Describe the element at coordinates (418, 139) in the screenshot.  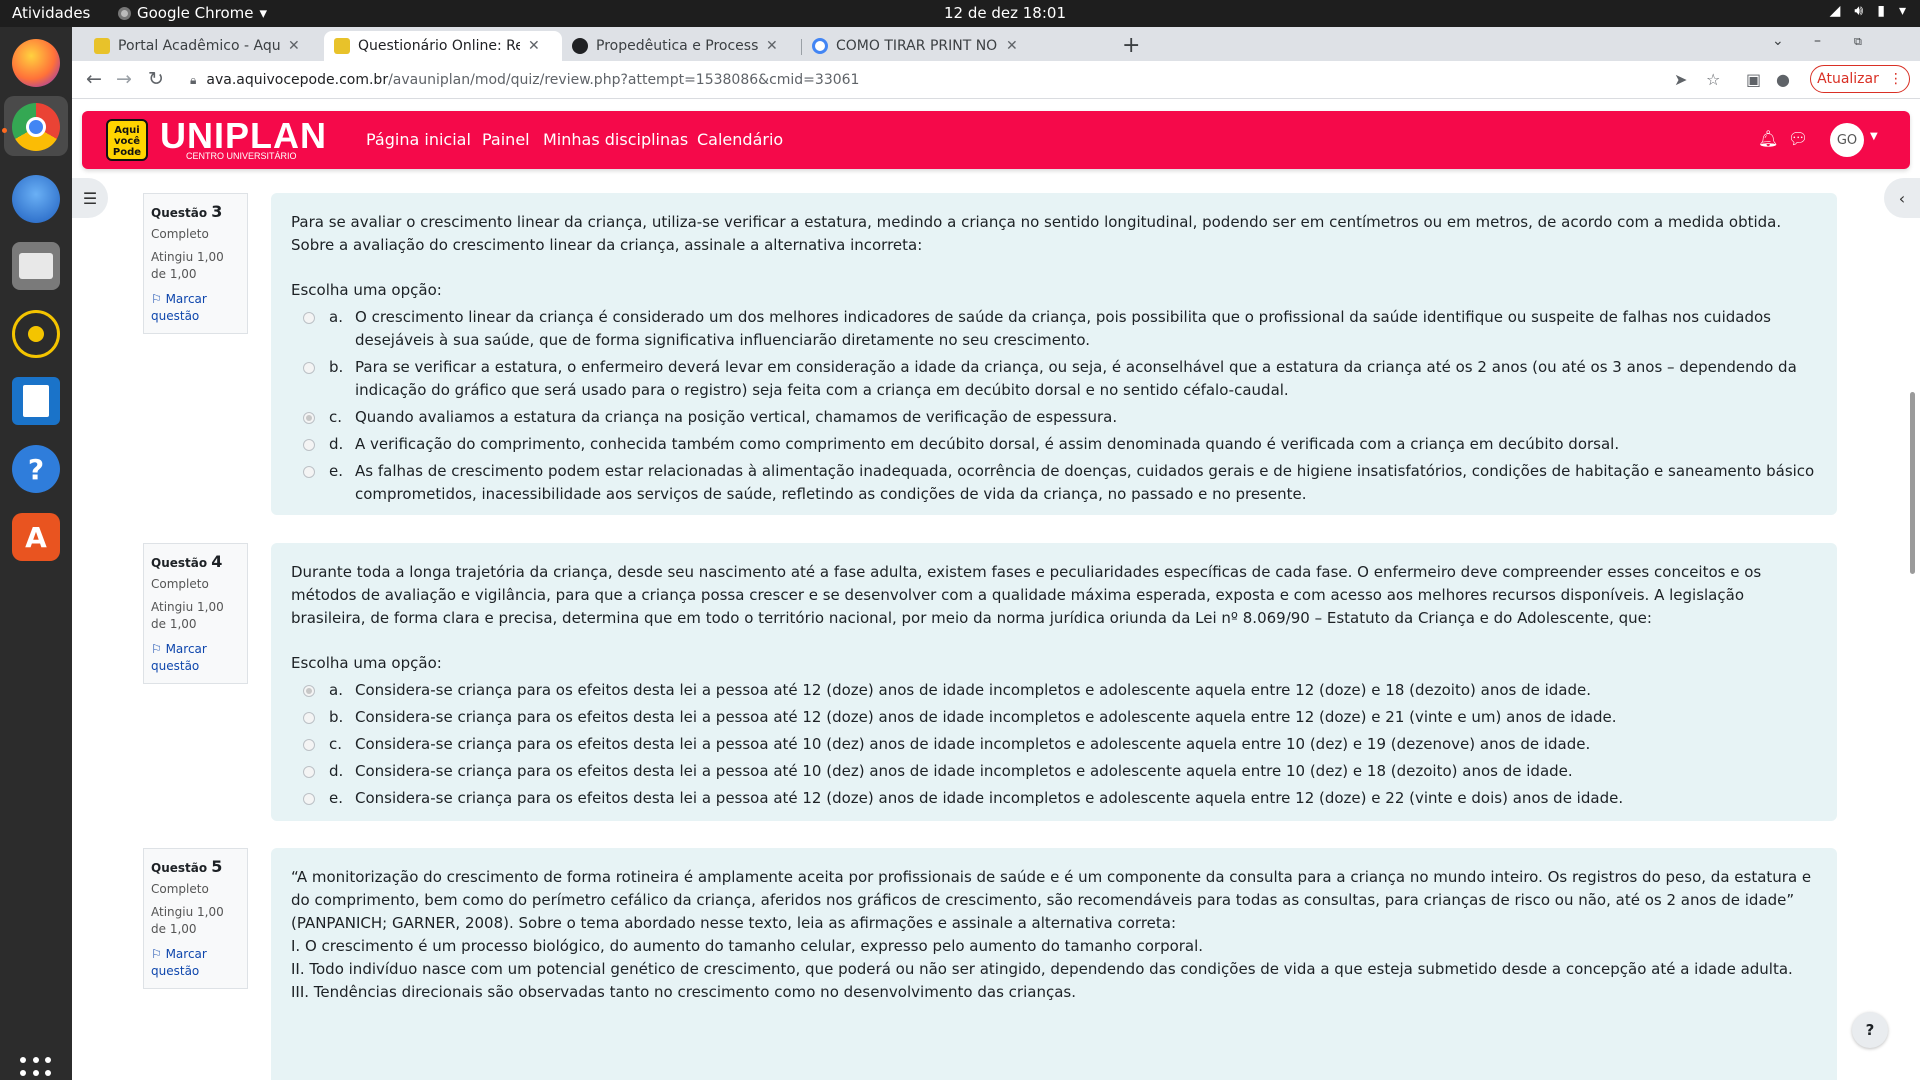
I see `nav-pagina-inicial: Página inicial` at that location.